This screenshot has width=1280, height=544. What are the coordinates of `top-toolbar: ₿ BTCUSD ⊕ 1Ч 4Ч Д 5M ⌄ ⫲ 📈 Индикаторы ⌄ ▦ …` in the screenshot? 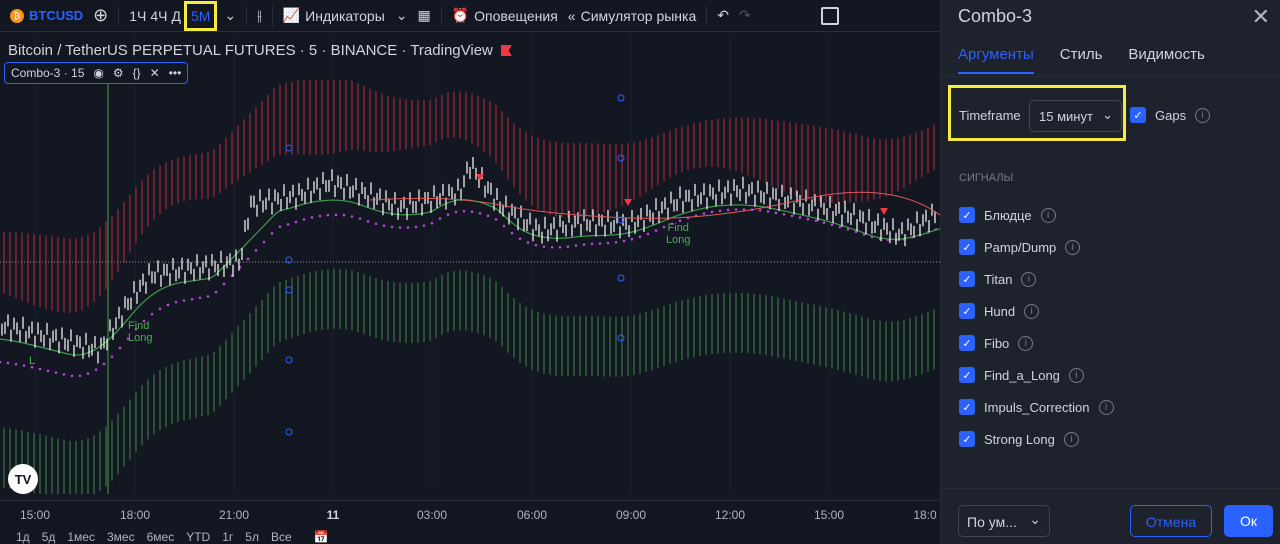 It's located at (470, 16).